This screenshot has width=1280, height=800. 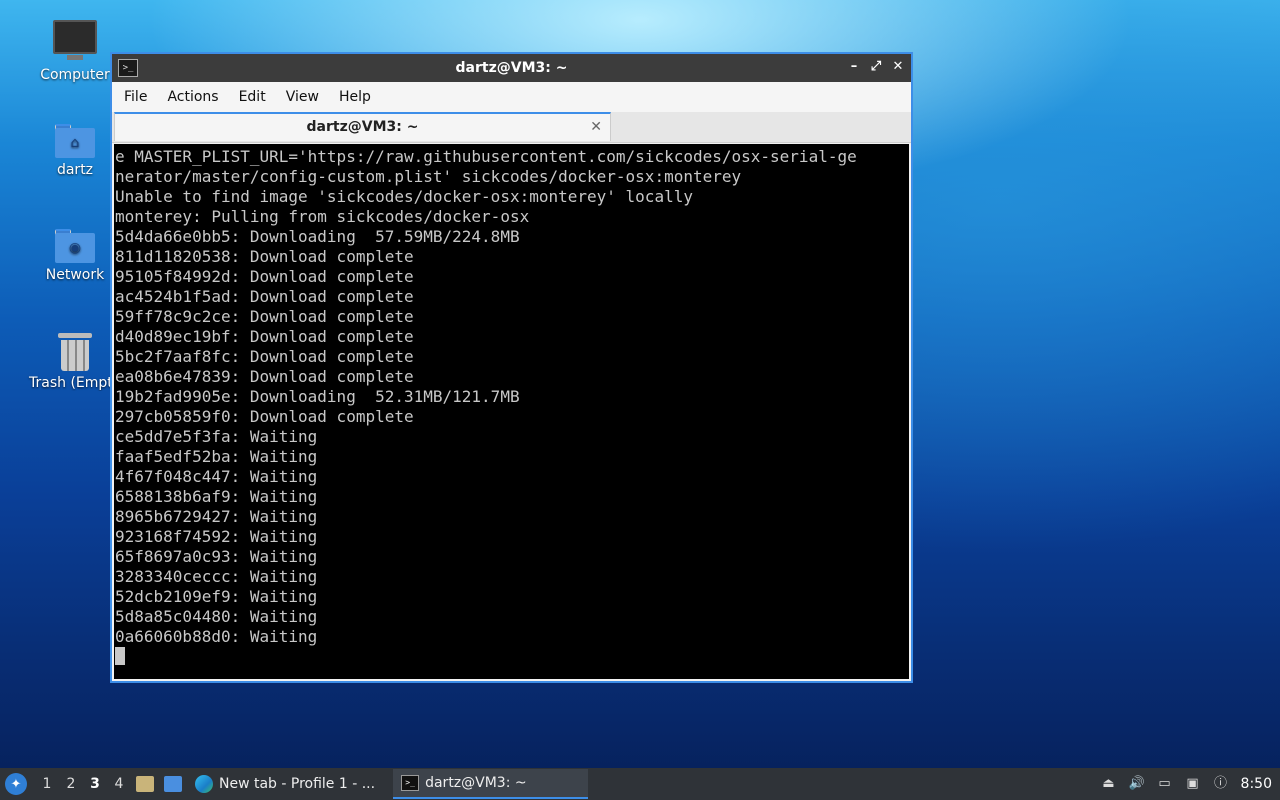 I want to click on start-menu-icon: ✦, so click(x=16, y=784).